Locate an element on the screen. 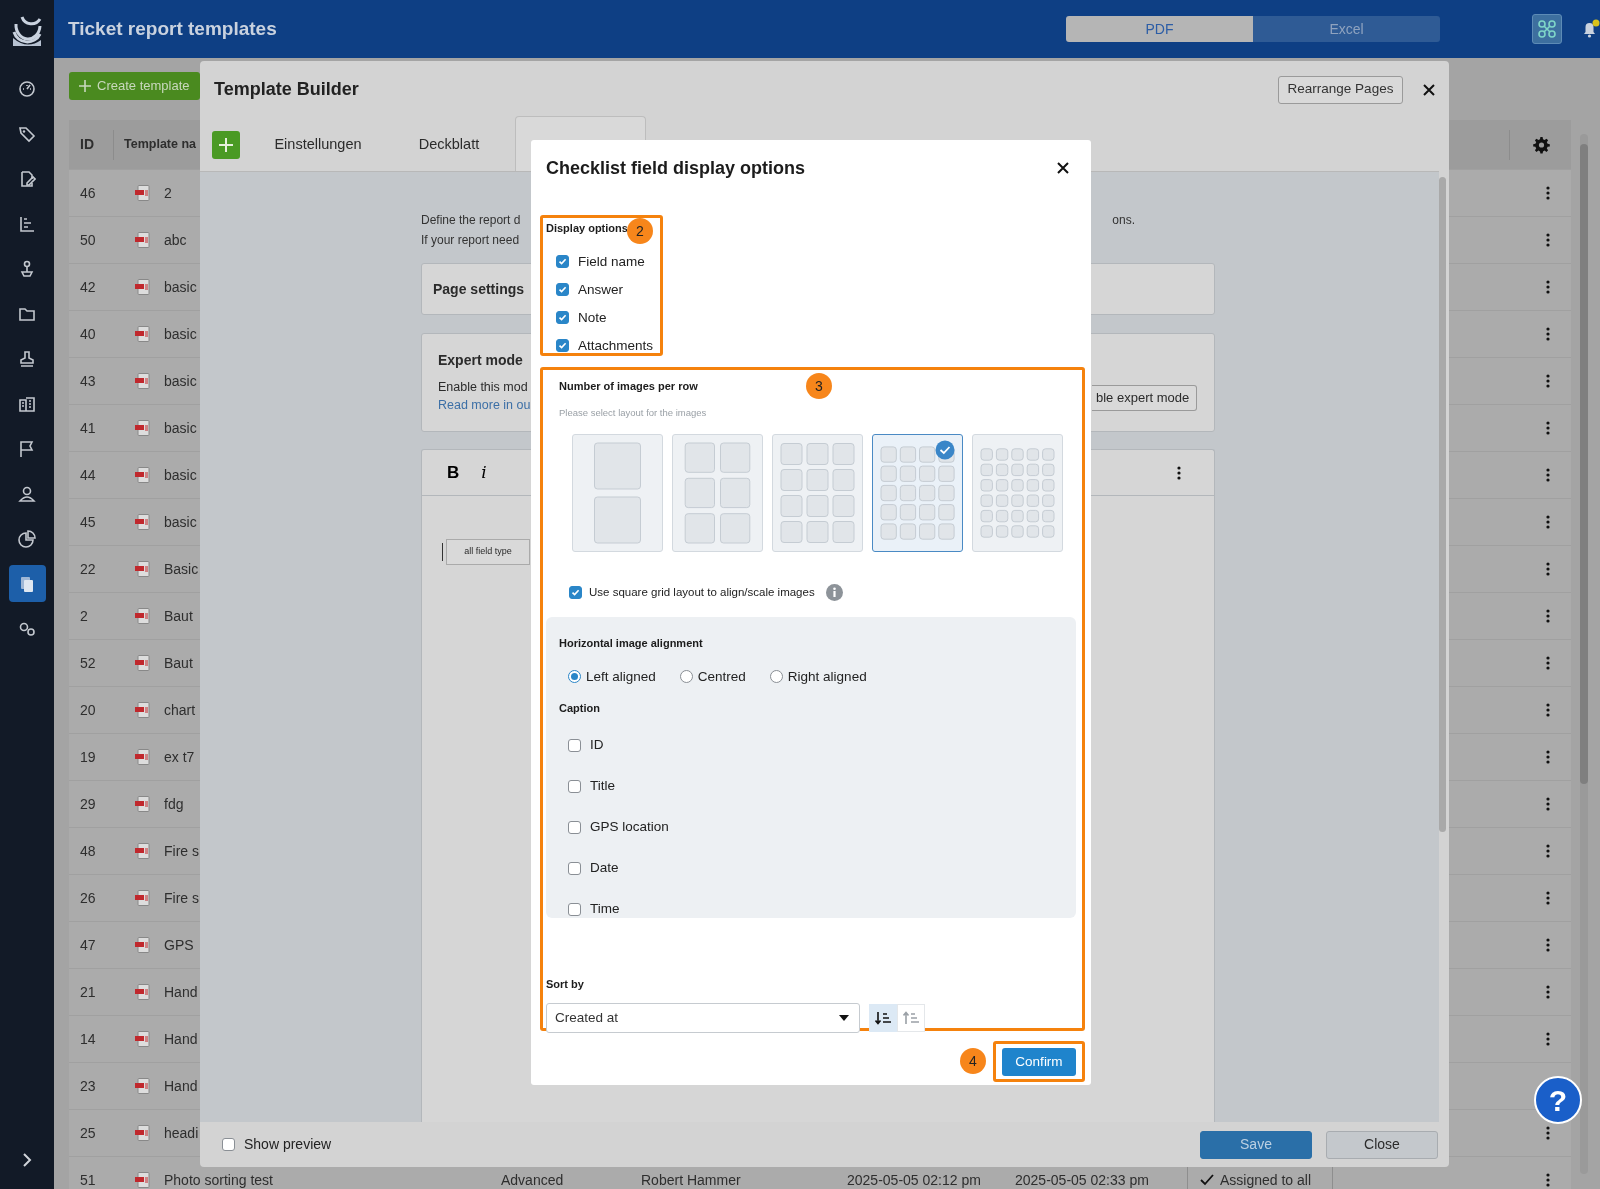  table-cell: ex t7 is located at coordinates (179, 756).